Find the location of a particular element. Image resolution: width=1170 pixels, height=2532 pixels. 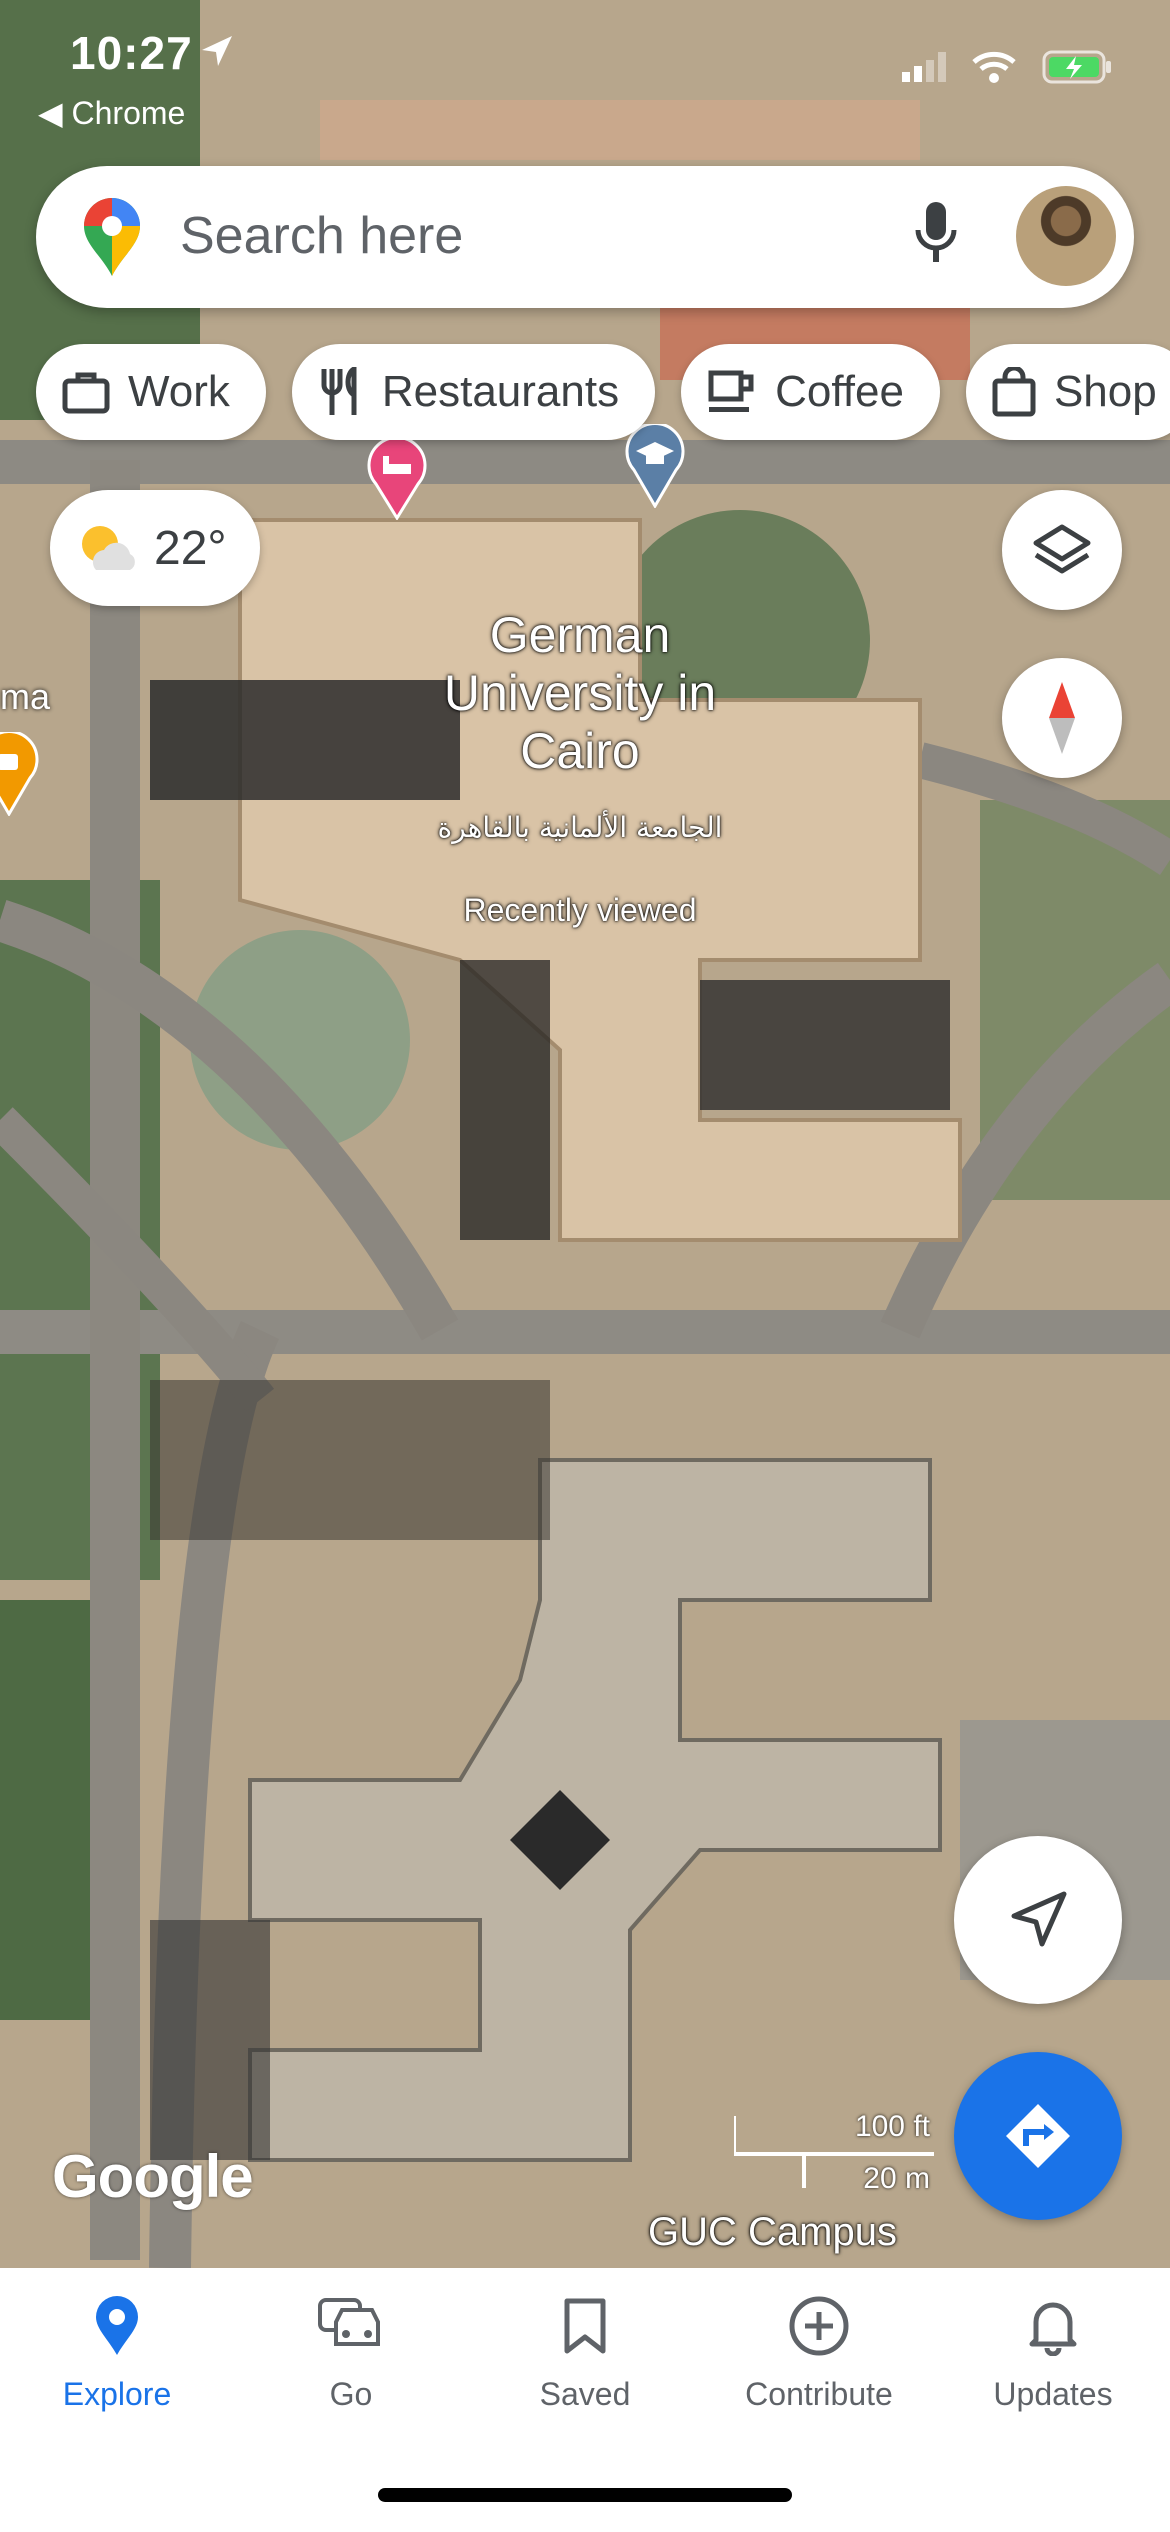

status-icons is located at coordinates (1007, 67).